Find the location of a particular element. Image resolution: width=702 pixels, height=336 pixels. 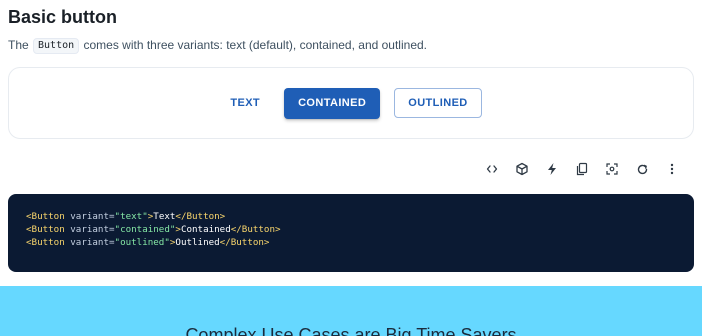

code-content: Contained is located at coordinates (205, 229).